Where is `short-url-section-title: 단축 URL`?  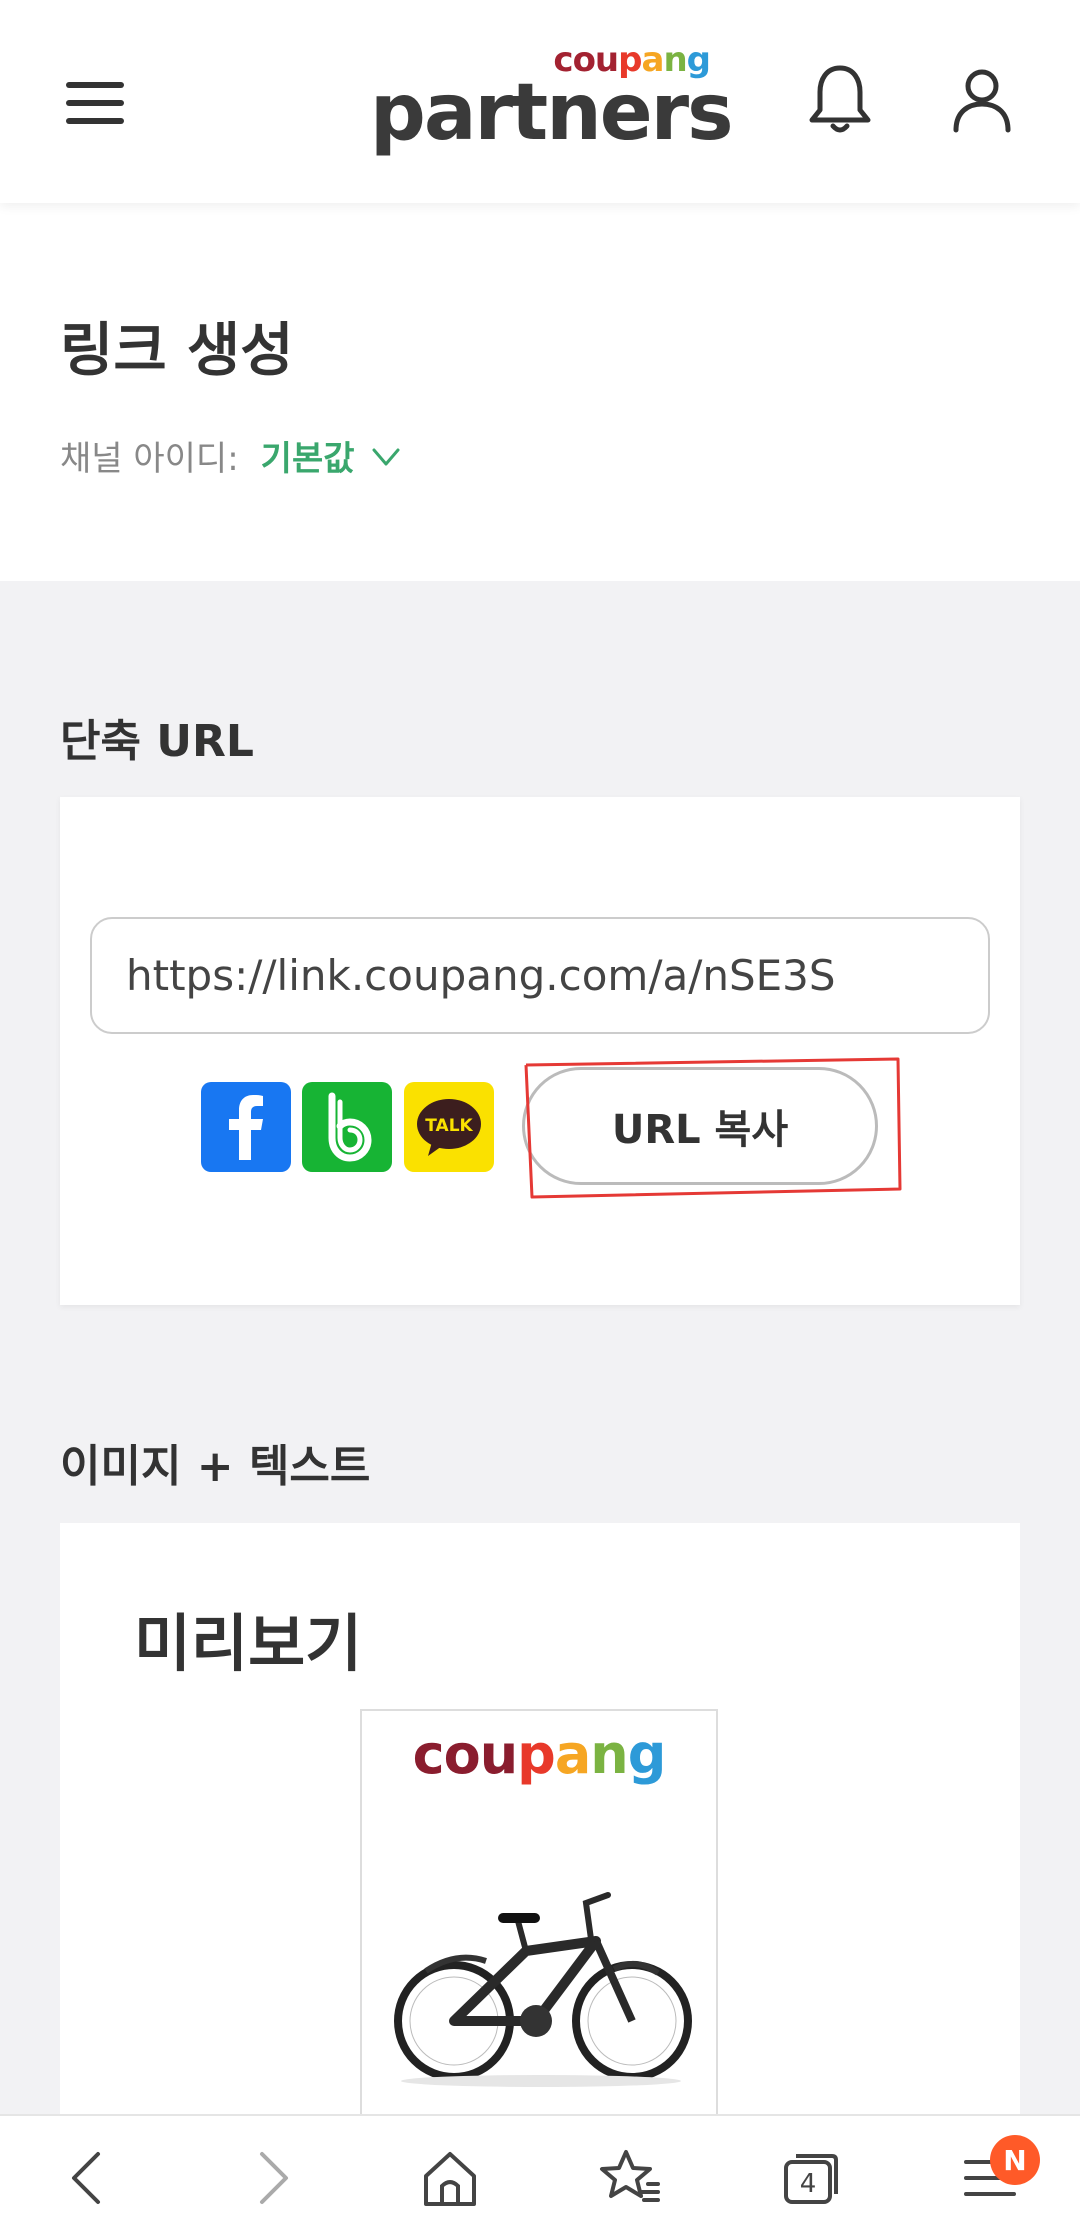
short-url-section-title: 단축 URL is located at coordinates (157, 741).